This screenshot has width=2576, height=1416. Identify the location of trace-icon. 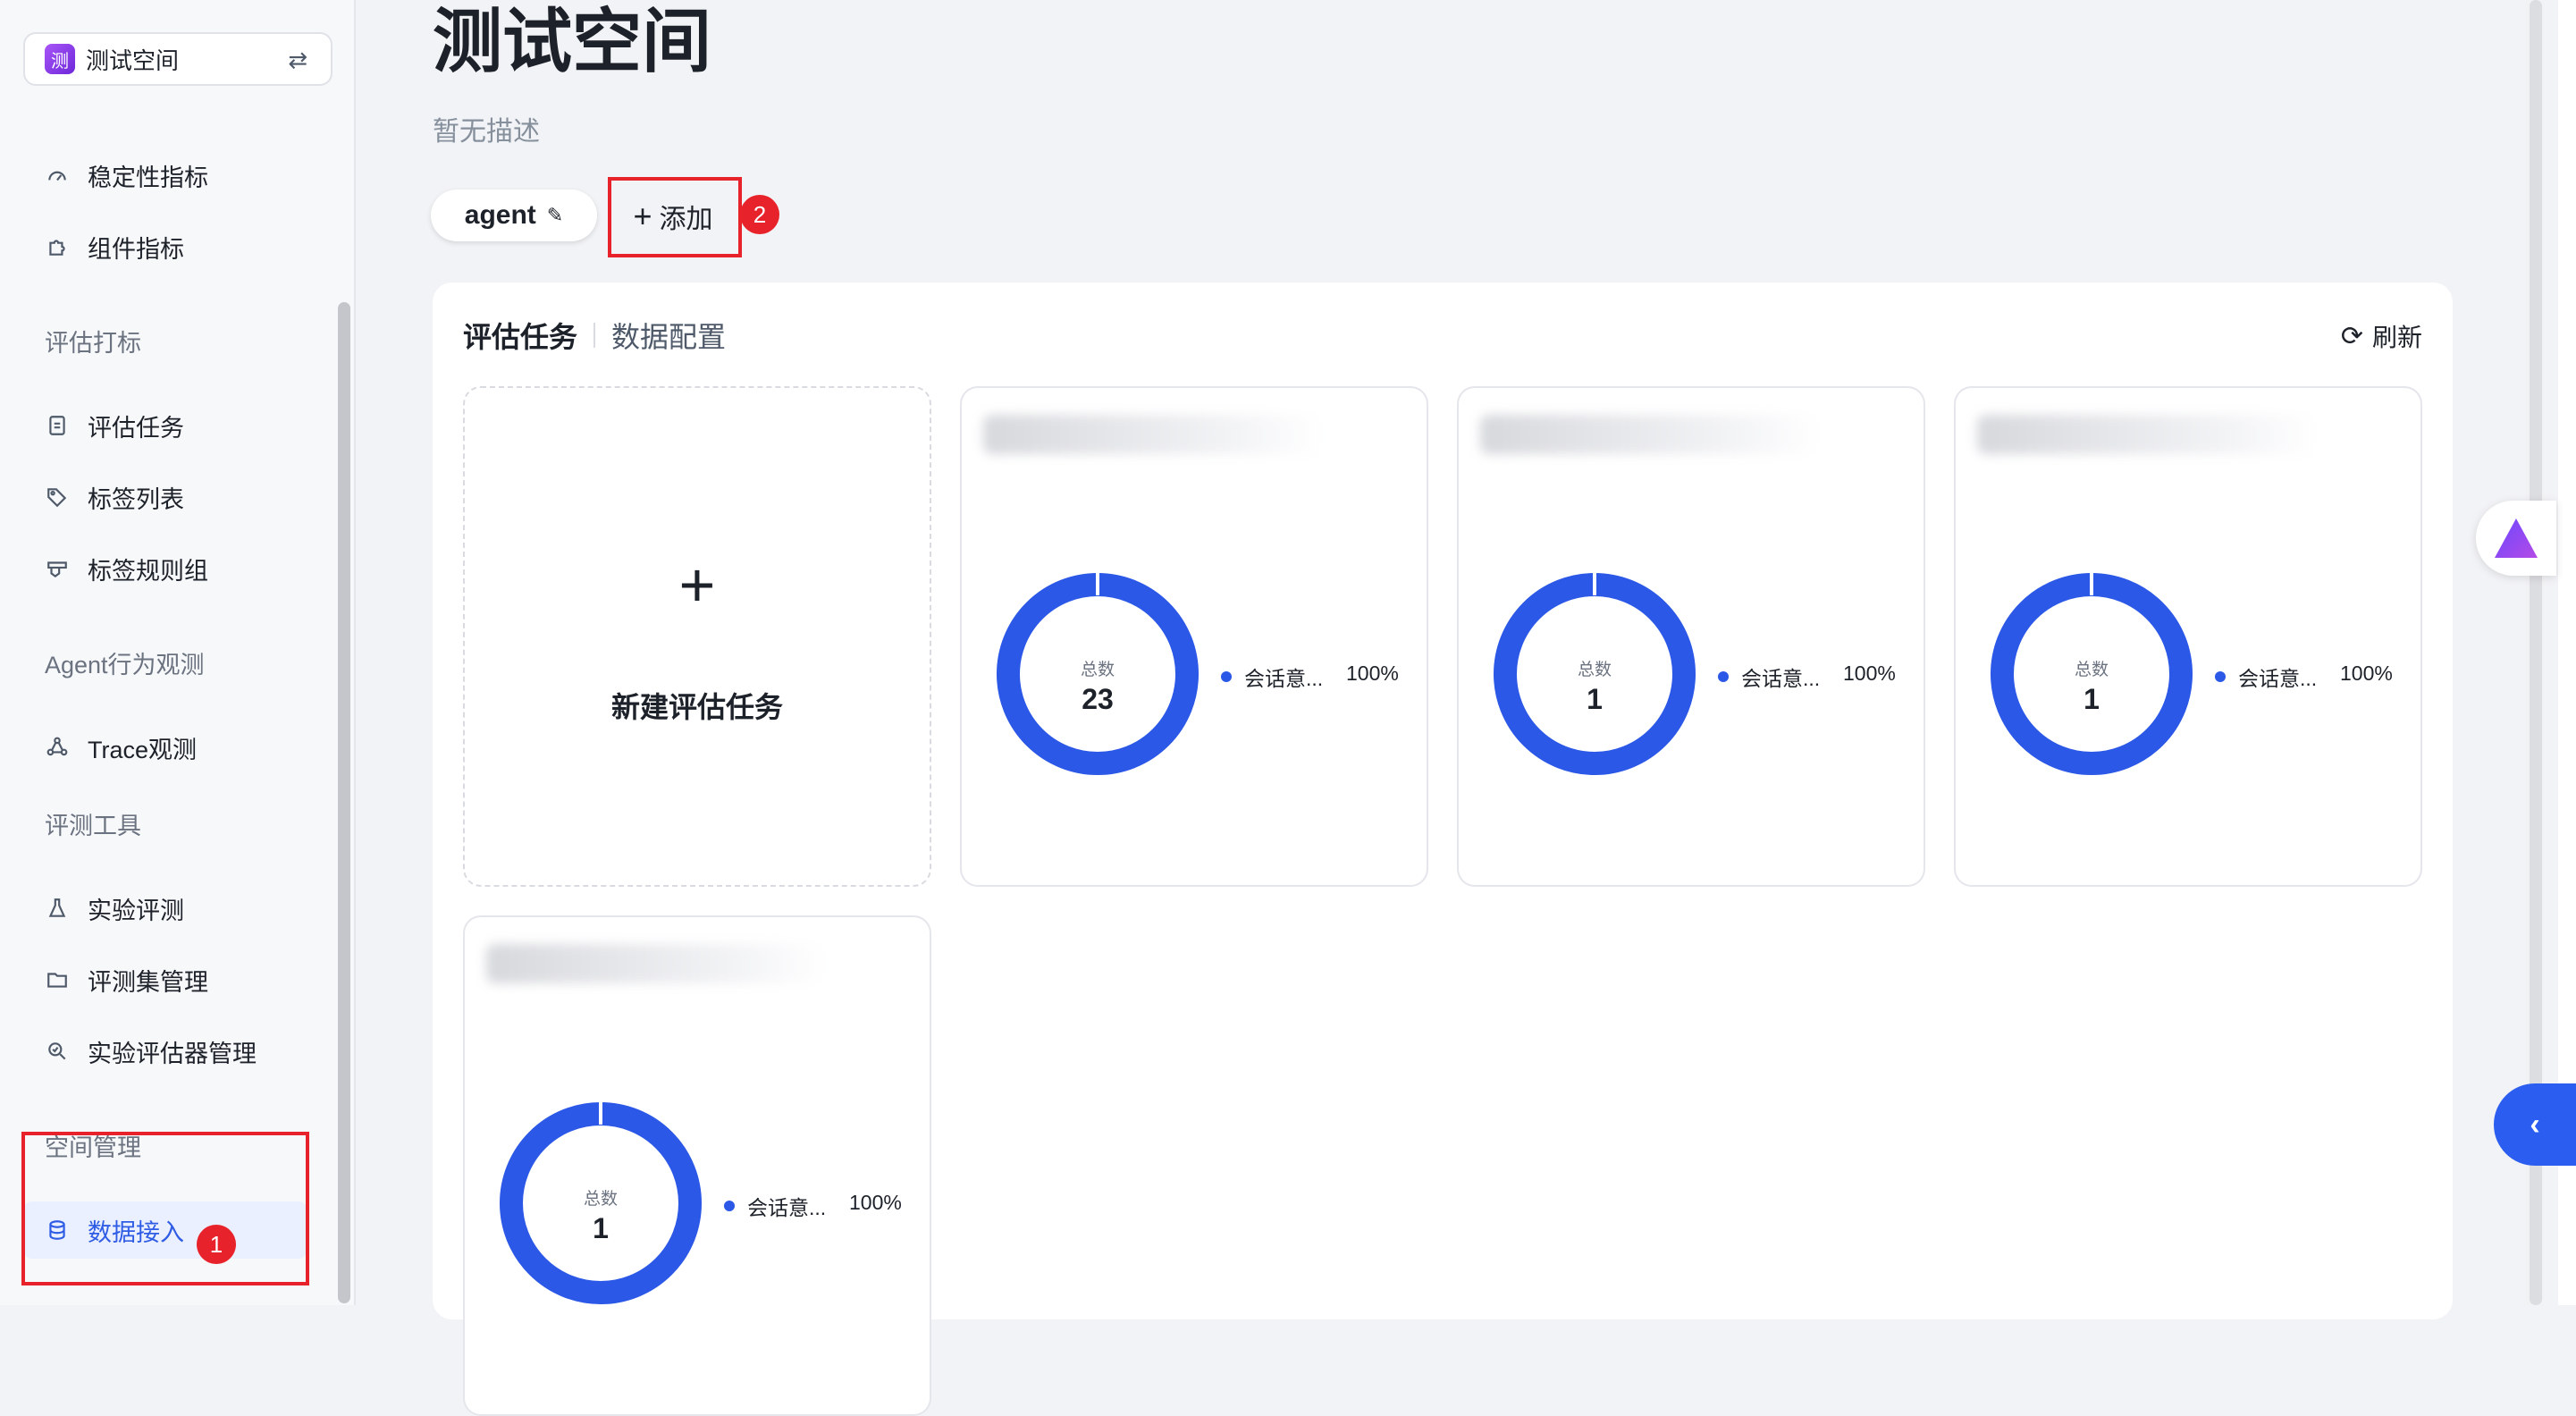
(58, 747).